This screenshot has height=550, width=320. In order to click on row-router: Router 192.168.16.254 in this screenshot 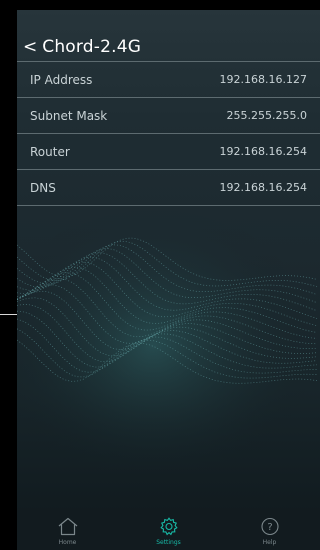, I will do `click(168, 151)`.